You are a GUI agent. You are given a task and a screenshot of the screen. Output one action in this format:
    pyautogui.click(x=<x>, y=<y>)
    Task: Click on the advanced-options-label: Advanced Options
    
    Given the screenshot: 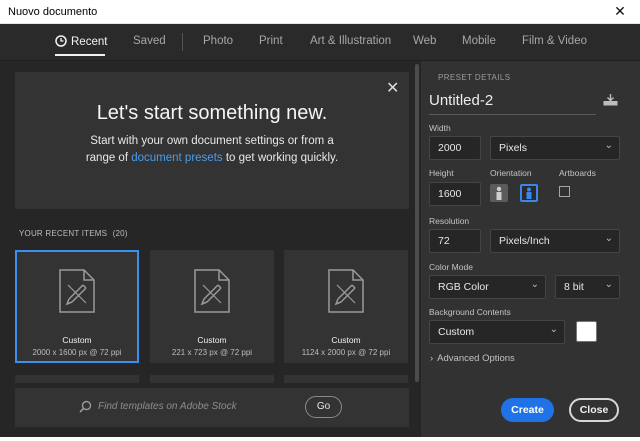 What is the action you would take?
    pyautogui.click(x=476, y=358)
    